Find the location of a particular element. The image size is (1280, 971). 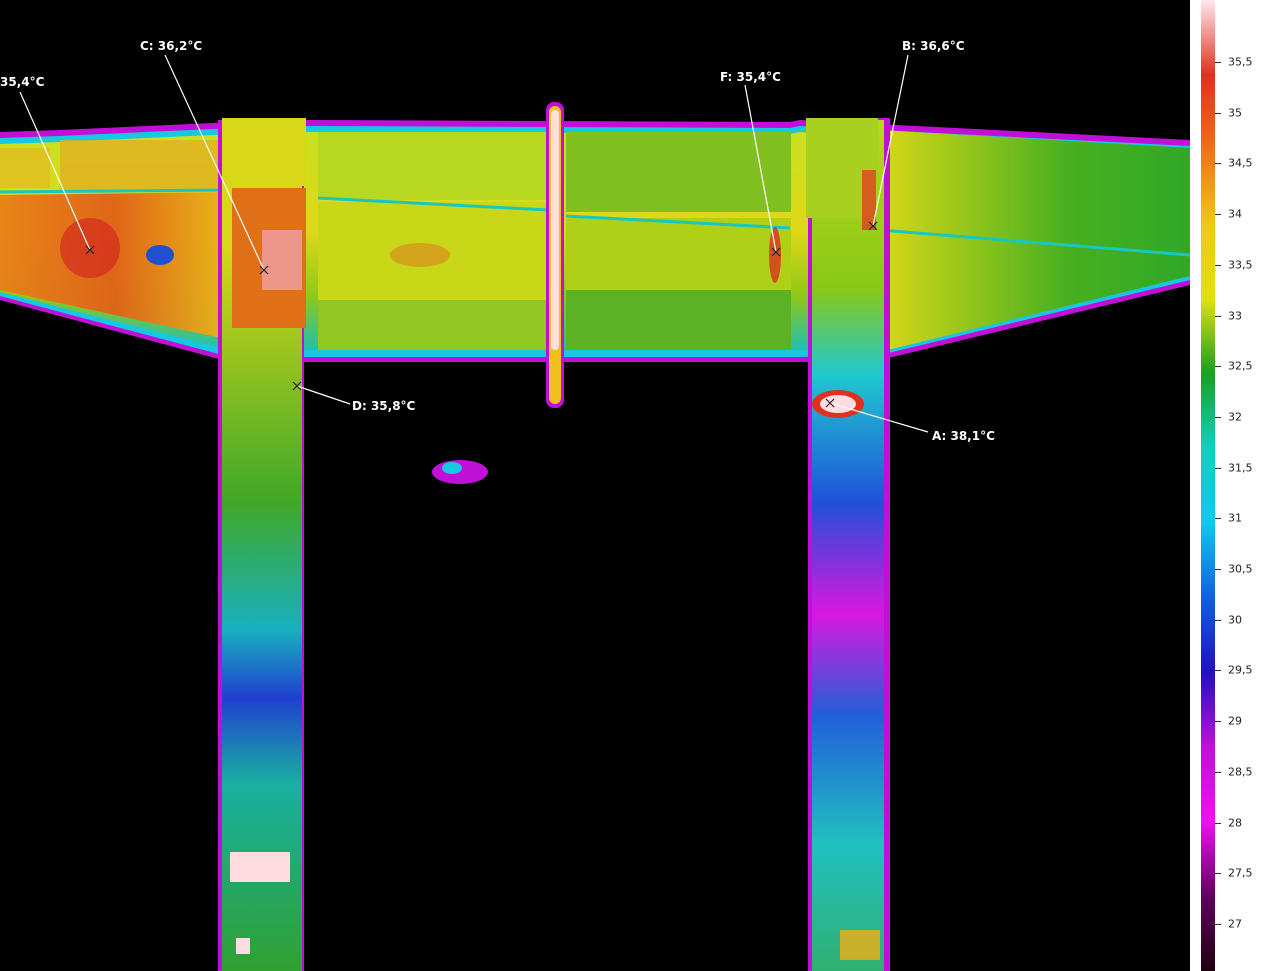

scale-gradient is located at coordinates (1208, 485).